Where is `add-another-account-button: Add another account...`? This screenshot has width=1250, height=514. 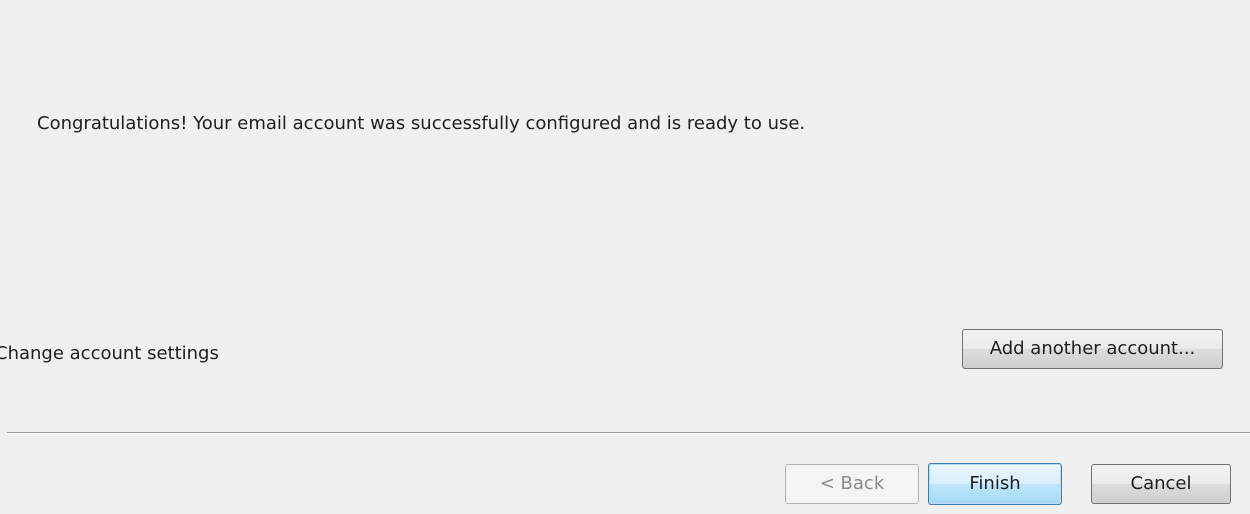 add-another-account-button: Add another account... is located at coordinates (1092, 349).